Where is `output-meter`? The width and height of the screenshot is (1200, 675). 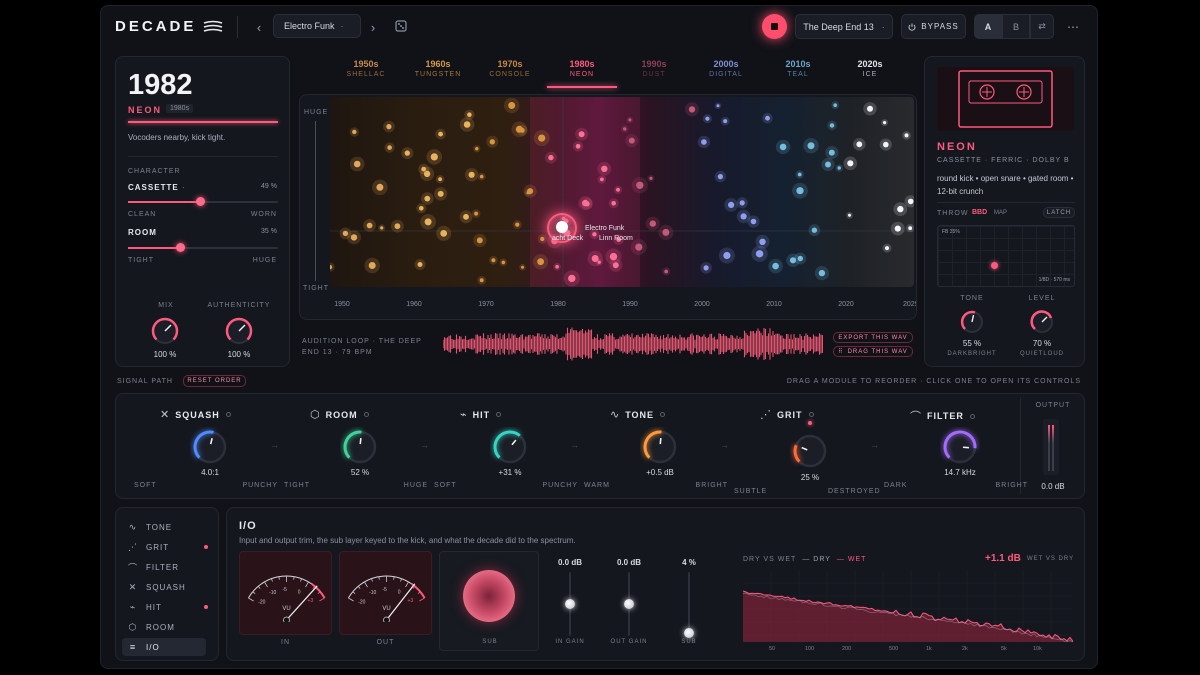 output-meter is located at coordinates (1051, 447).